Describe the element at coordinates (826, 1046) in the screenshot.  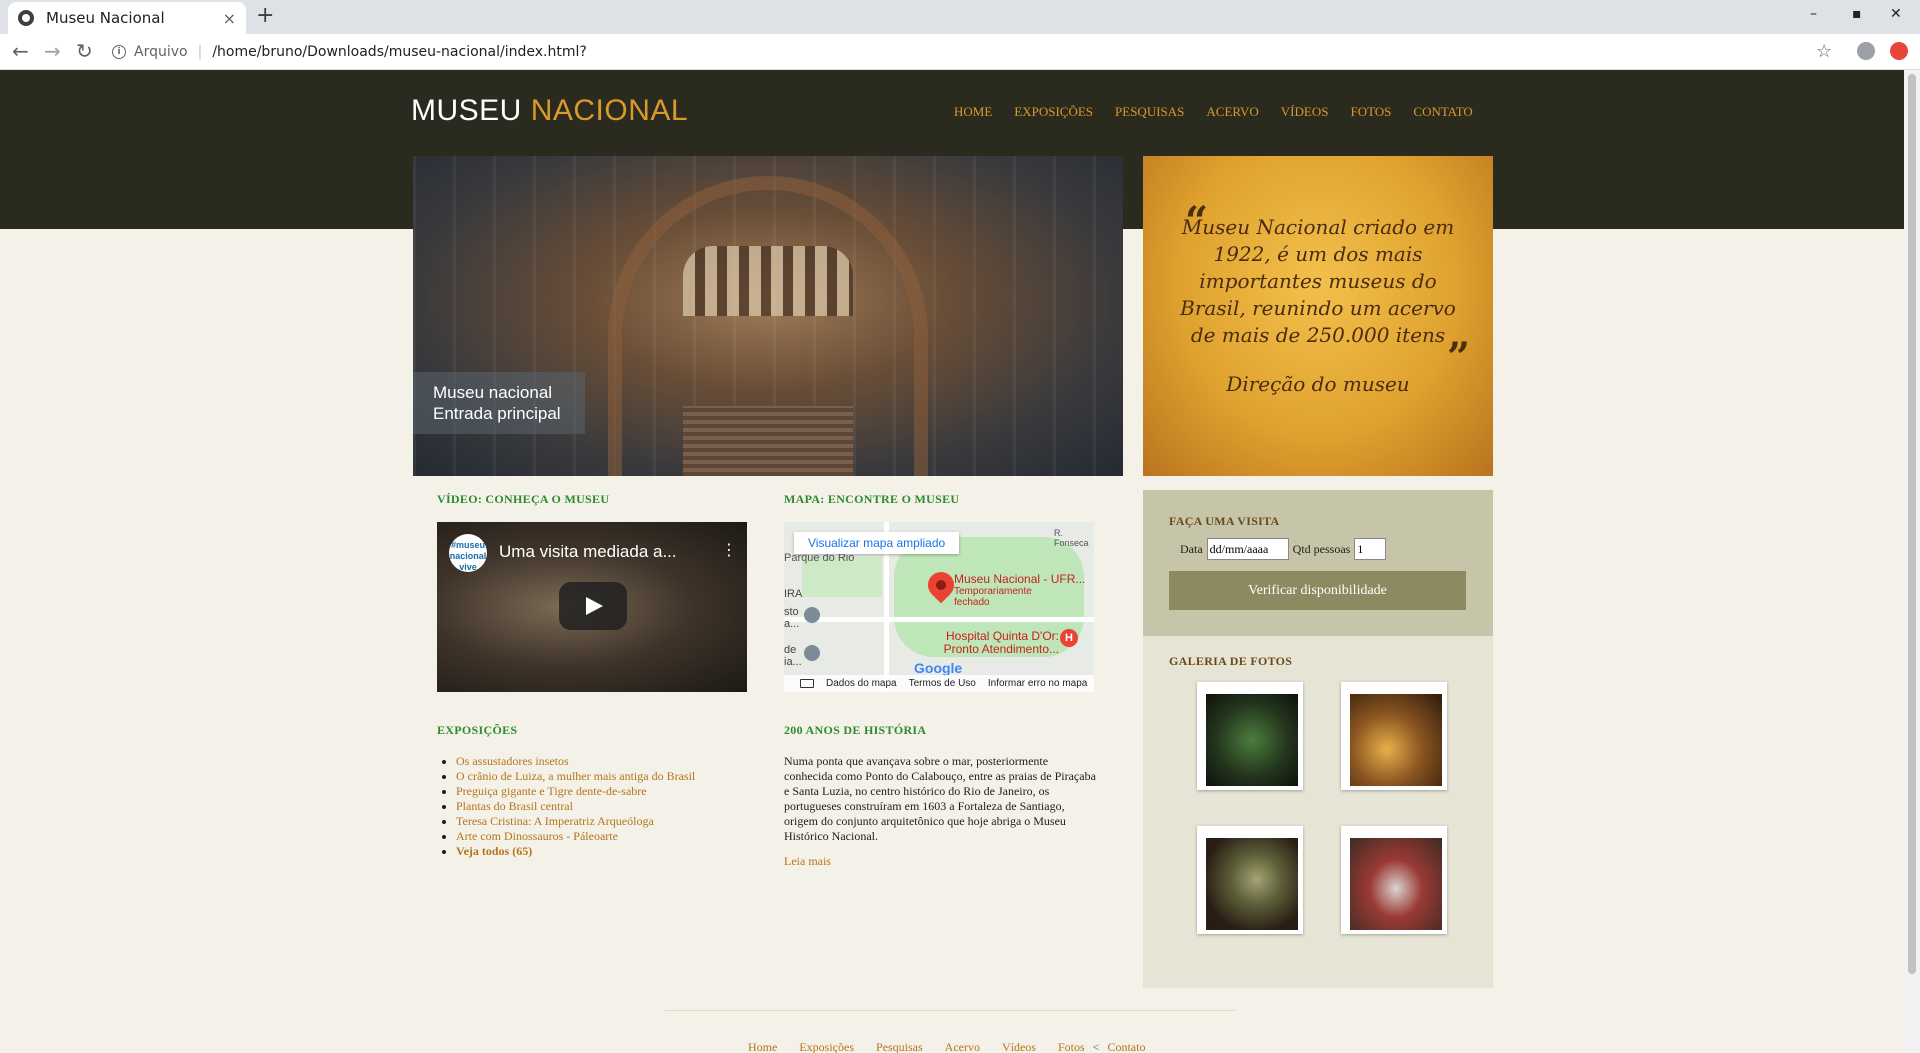
I see `footer-link-exposicoes: Exposições` at that location.